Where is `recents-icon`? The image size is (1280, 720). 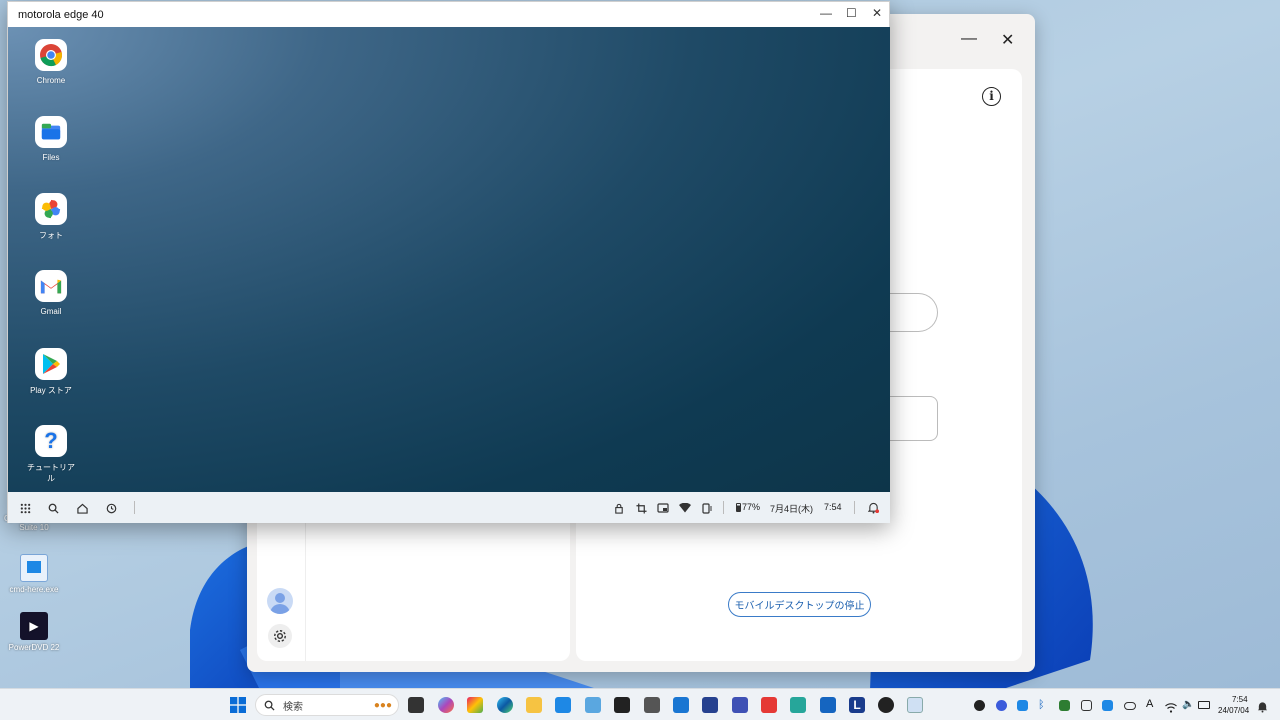 recents-icon is located at coordinates (111, 508).